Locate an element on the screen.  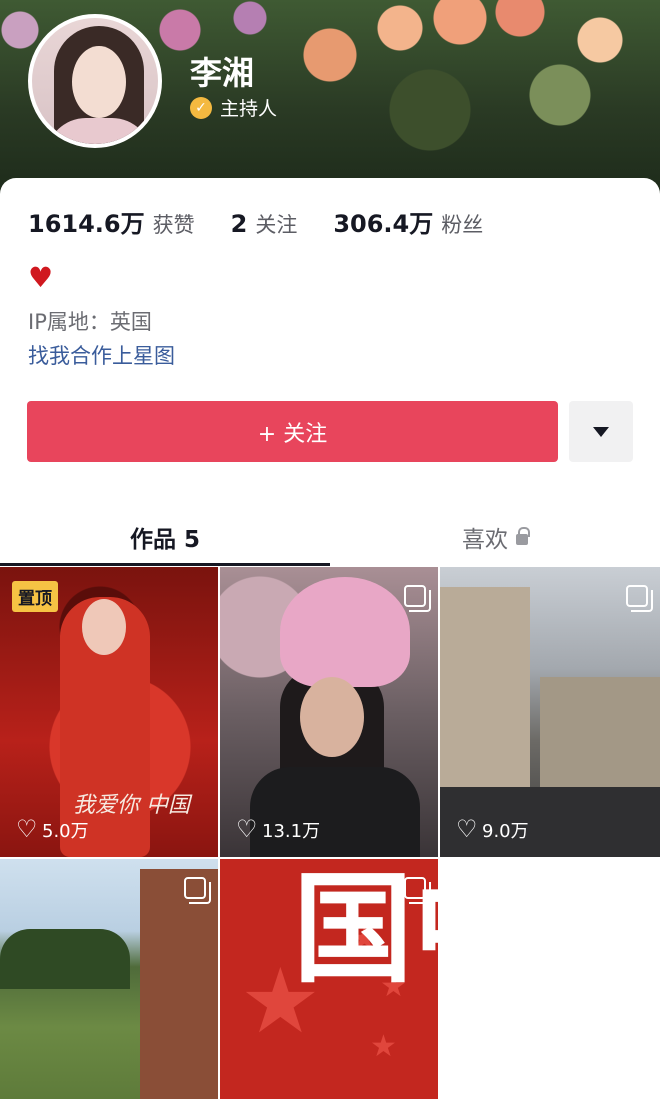
follow-button: + 关注 is located at coordinates (292, 431).